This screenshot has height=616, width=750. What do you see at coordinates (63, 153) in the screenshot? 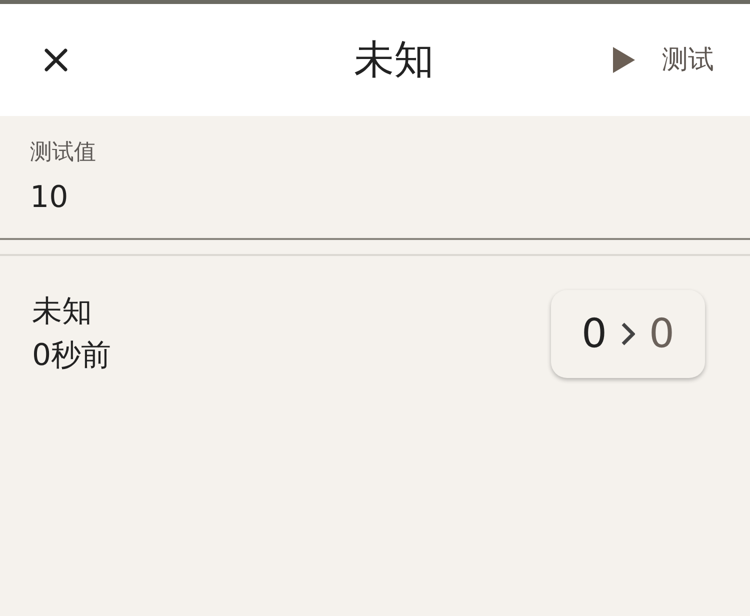
I see `field-label: 测试值` at bounding box center [63, 153].